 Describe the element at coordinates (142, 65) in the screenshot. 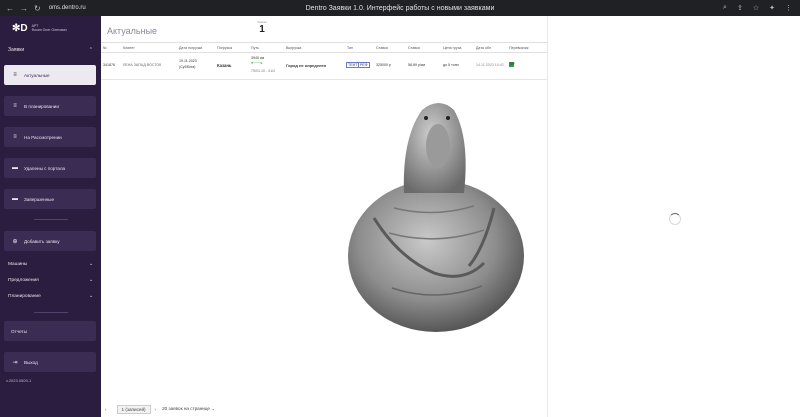

I see `row-client: ЛЕНА ЗАПАД ВОСТОК` at that location.